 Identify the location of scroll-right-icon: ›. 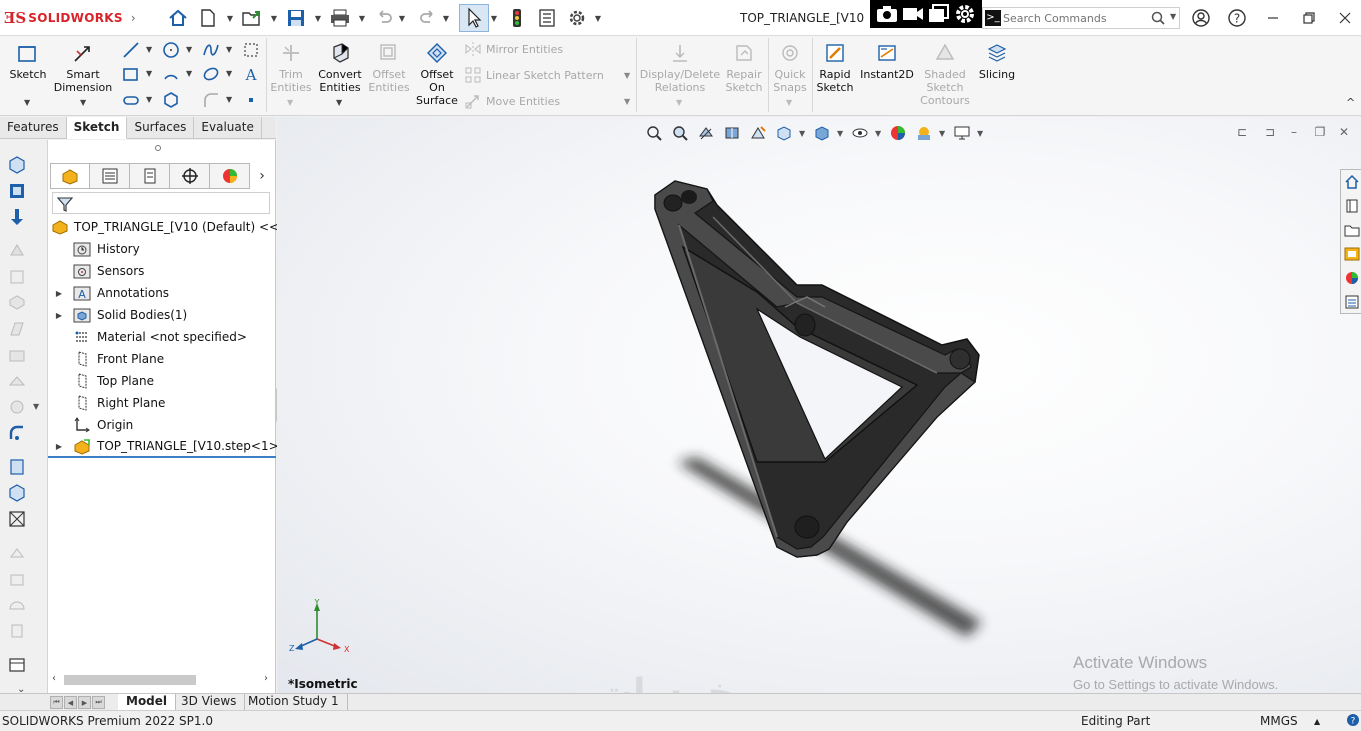
(266, 678).